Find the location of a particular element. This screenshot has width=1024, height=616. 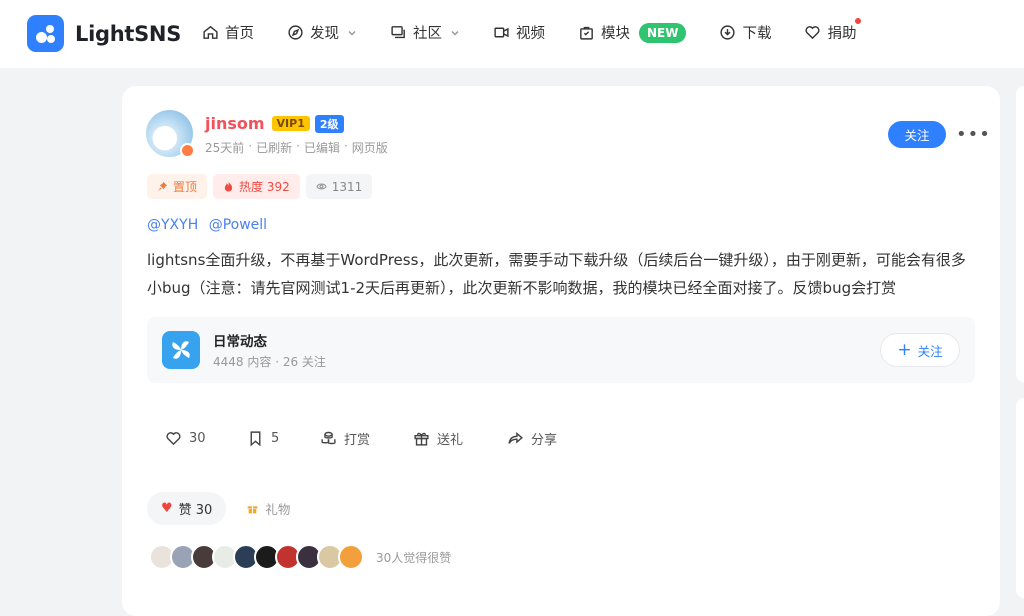

nav-modules: 模块 NEW is located at coordinates (632, 32).